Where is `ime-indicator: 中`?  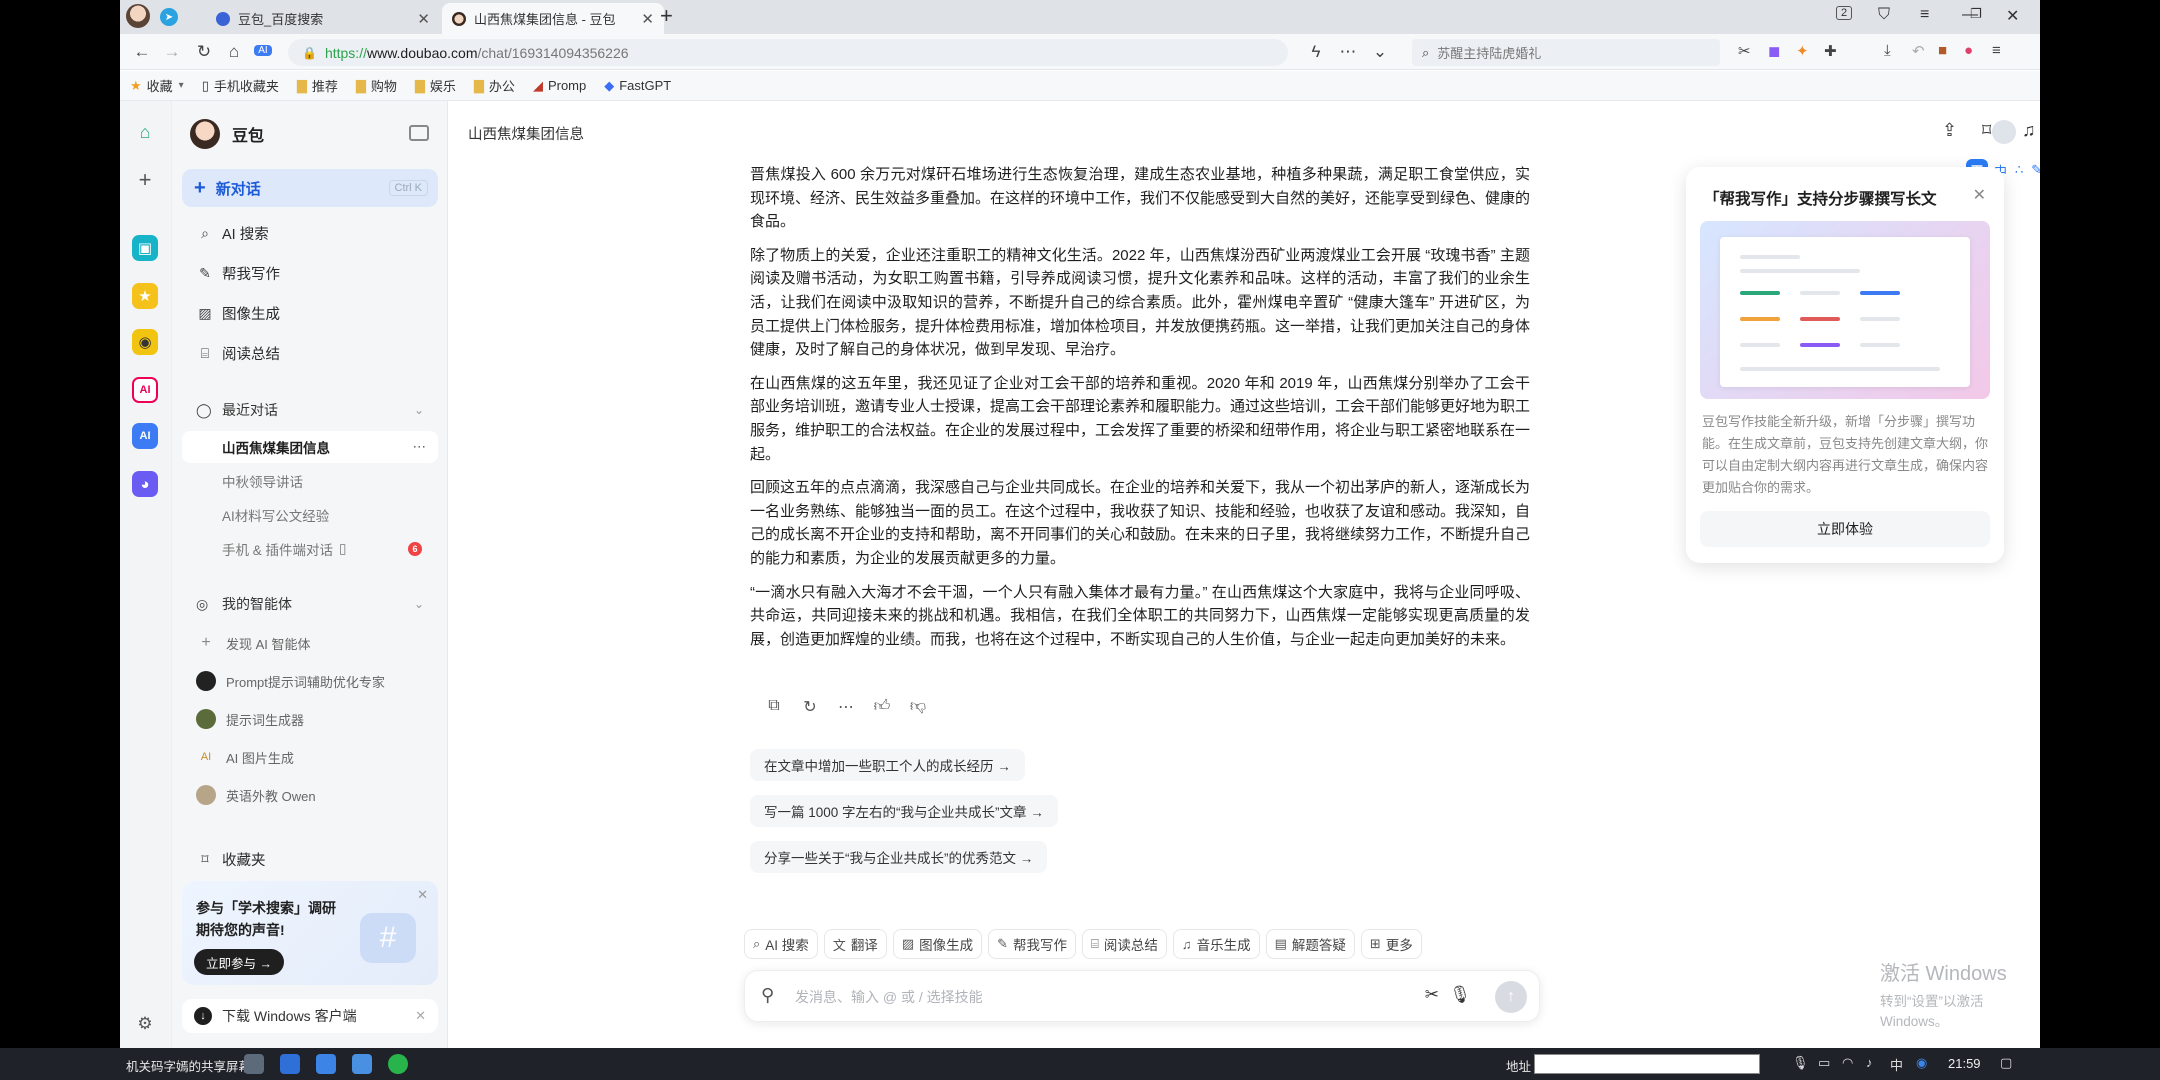 ime-indicator: 中 is located at coordinates (1896, 1064).